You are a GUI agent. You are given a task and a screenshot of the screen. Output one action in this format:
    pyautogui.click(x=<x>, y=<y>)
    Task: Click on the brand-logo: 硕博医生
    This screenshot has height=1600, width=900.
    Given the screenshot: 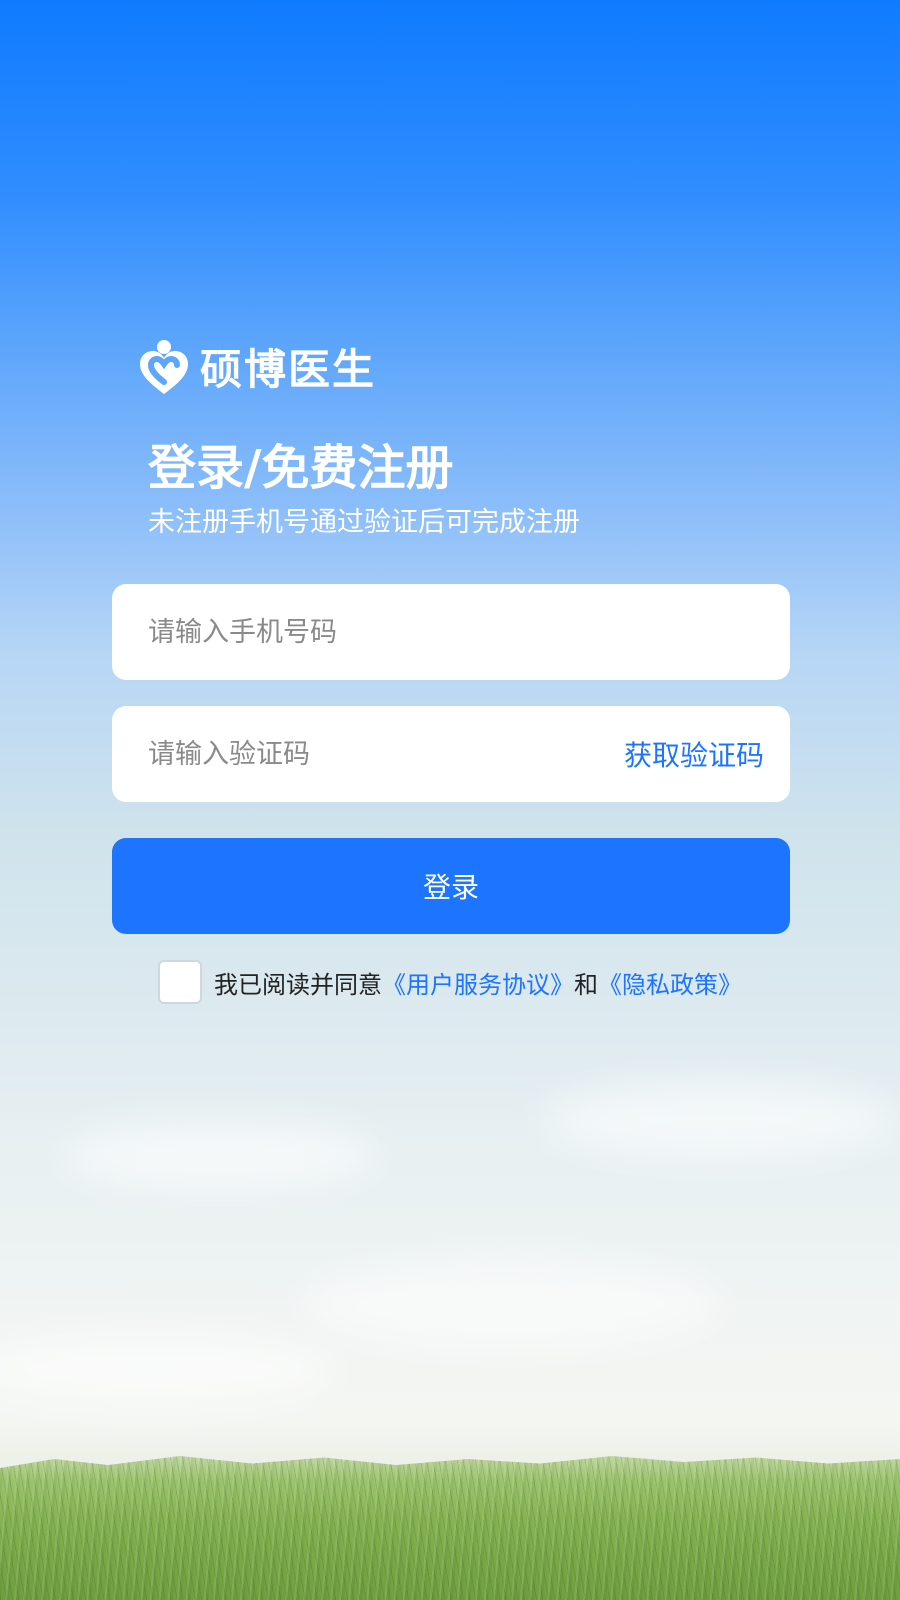 What is the action you would take?
    pyautogui.click(x=257, y=366)
    